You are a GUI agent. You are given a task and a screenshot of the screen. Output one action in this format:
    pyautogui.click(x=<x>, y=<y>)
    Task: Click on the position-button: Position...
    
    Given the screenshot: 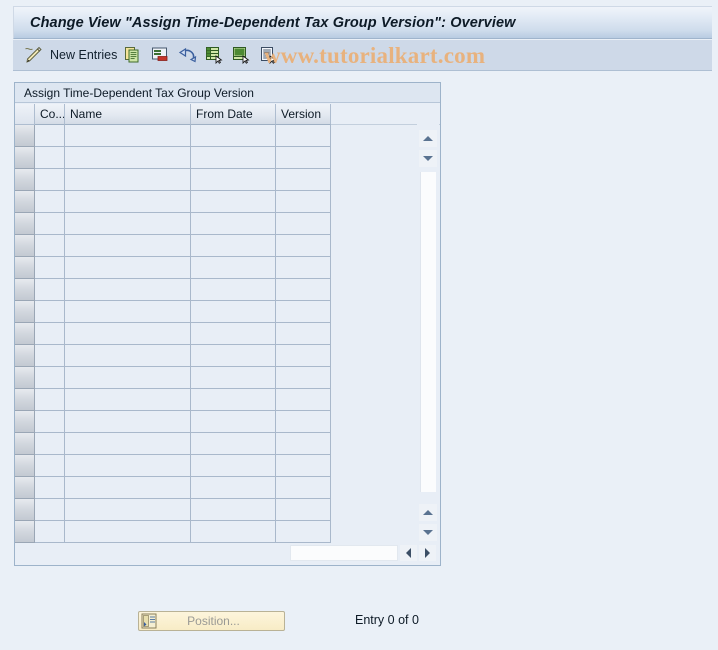 What is the action you would take?
    pyautogui.click(x=211, y=621)
    